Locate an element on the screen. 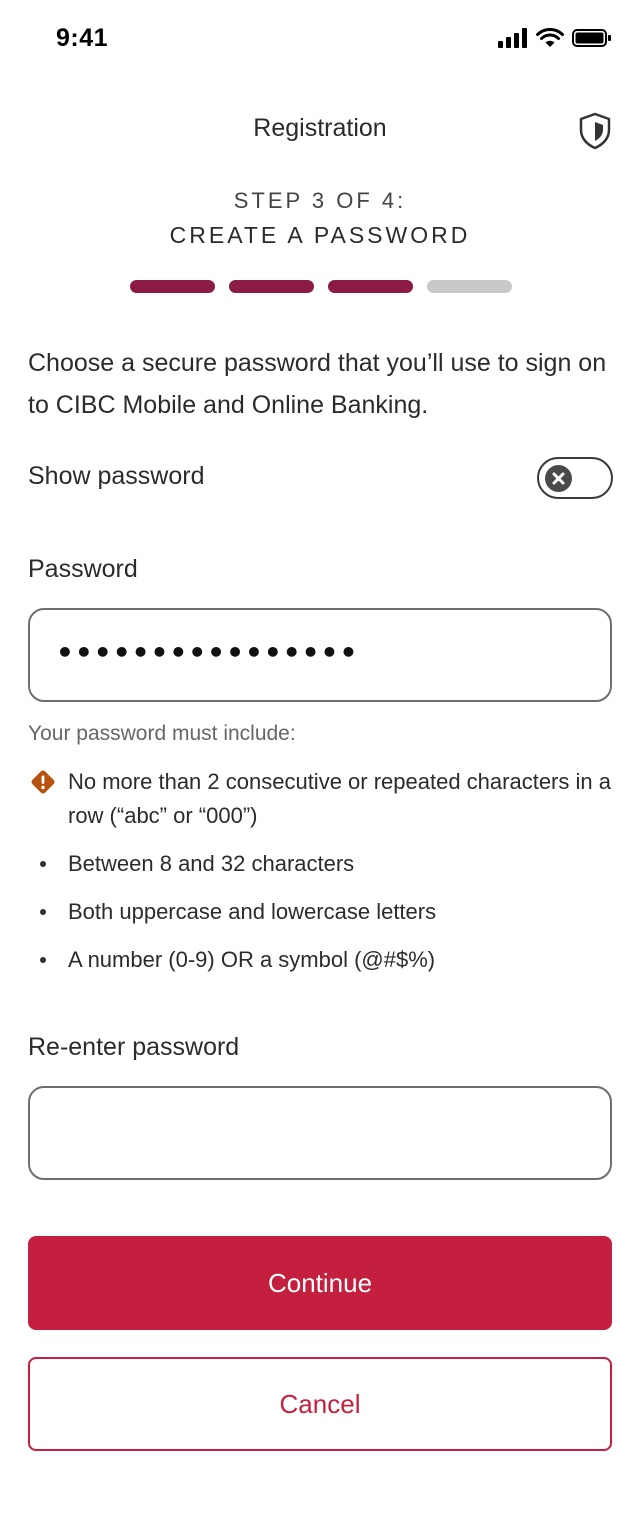 The width and height of the screenshot is (640, 1521). requirement-text: Both uppercase and lowercase letters is located at coordinates (252, 911).